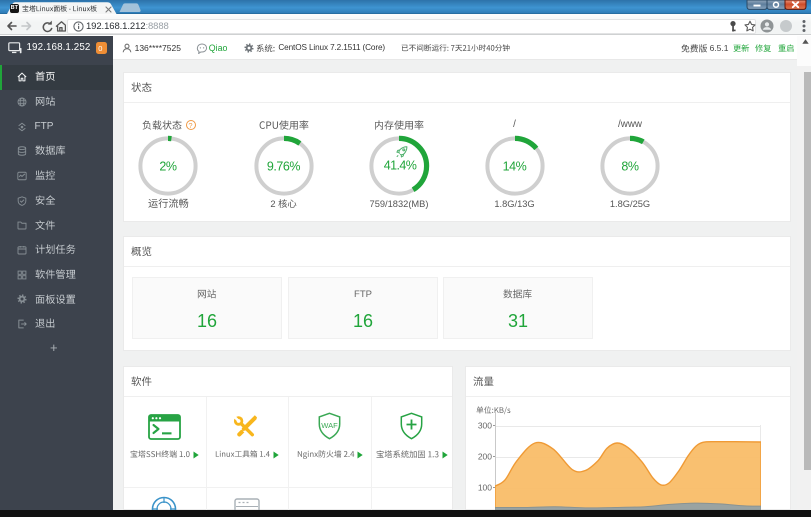 The height and width of the screenshot is (517, 811). I want to click on svg-text: WAF, so click(329, 425).